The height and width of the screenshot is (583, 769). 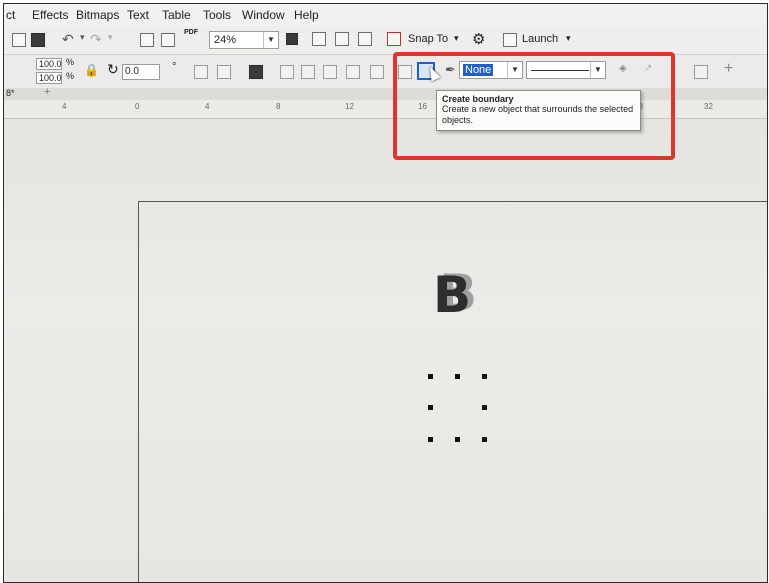 What do you see at coordinates (319, 39) in the screenshot?
I see `show-rulers-icon` at bounding box center [319, 39].